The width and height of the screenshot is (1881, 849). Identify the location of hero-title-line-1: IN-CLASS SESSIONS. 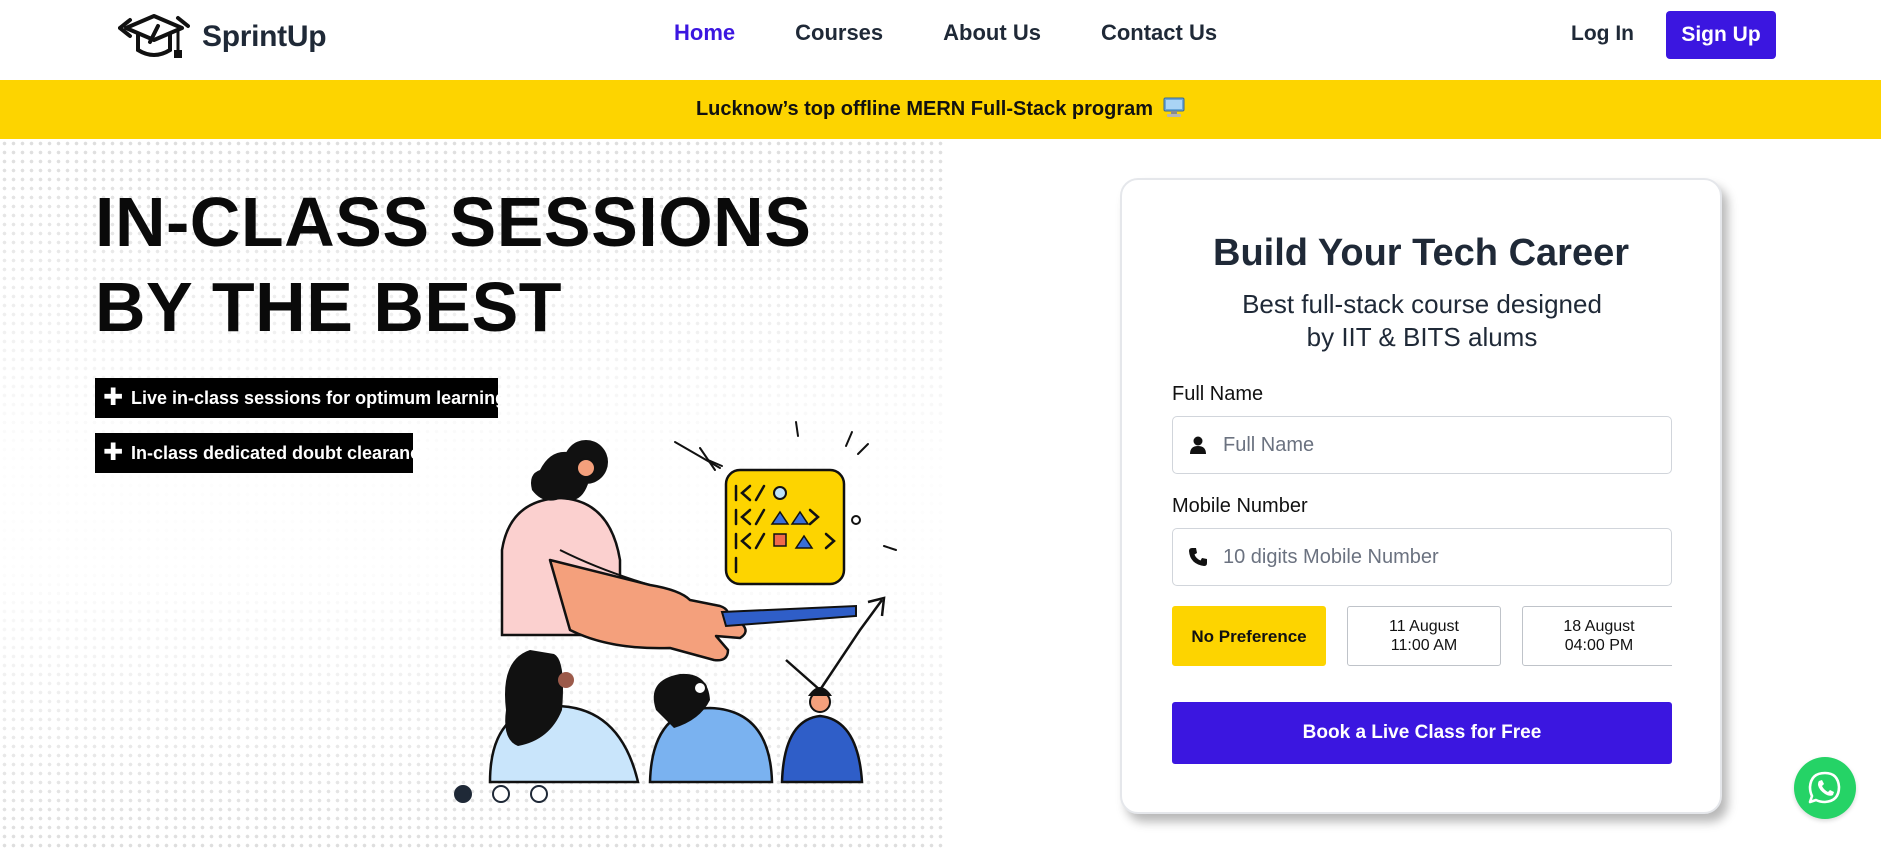
(453, 222).